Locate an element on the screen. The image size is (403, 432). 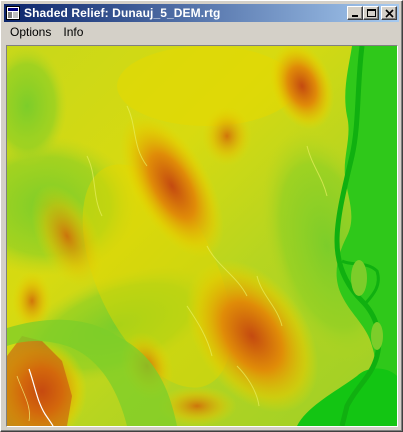
window-controls is located at coordinates (372, 13).